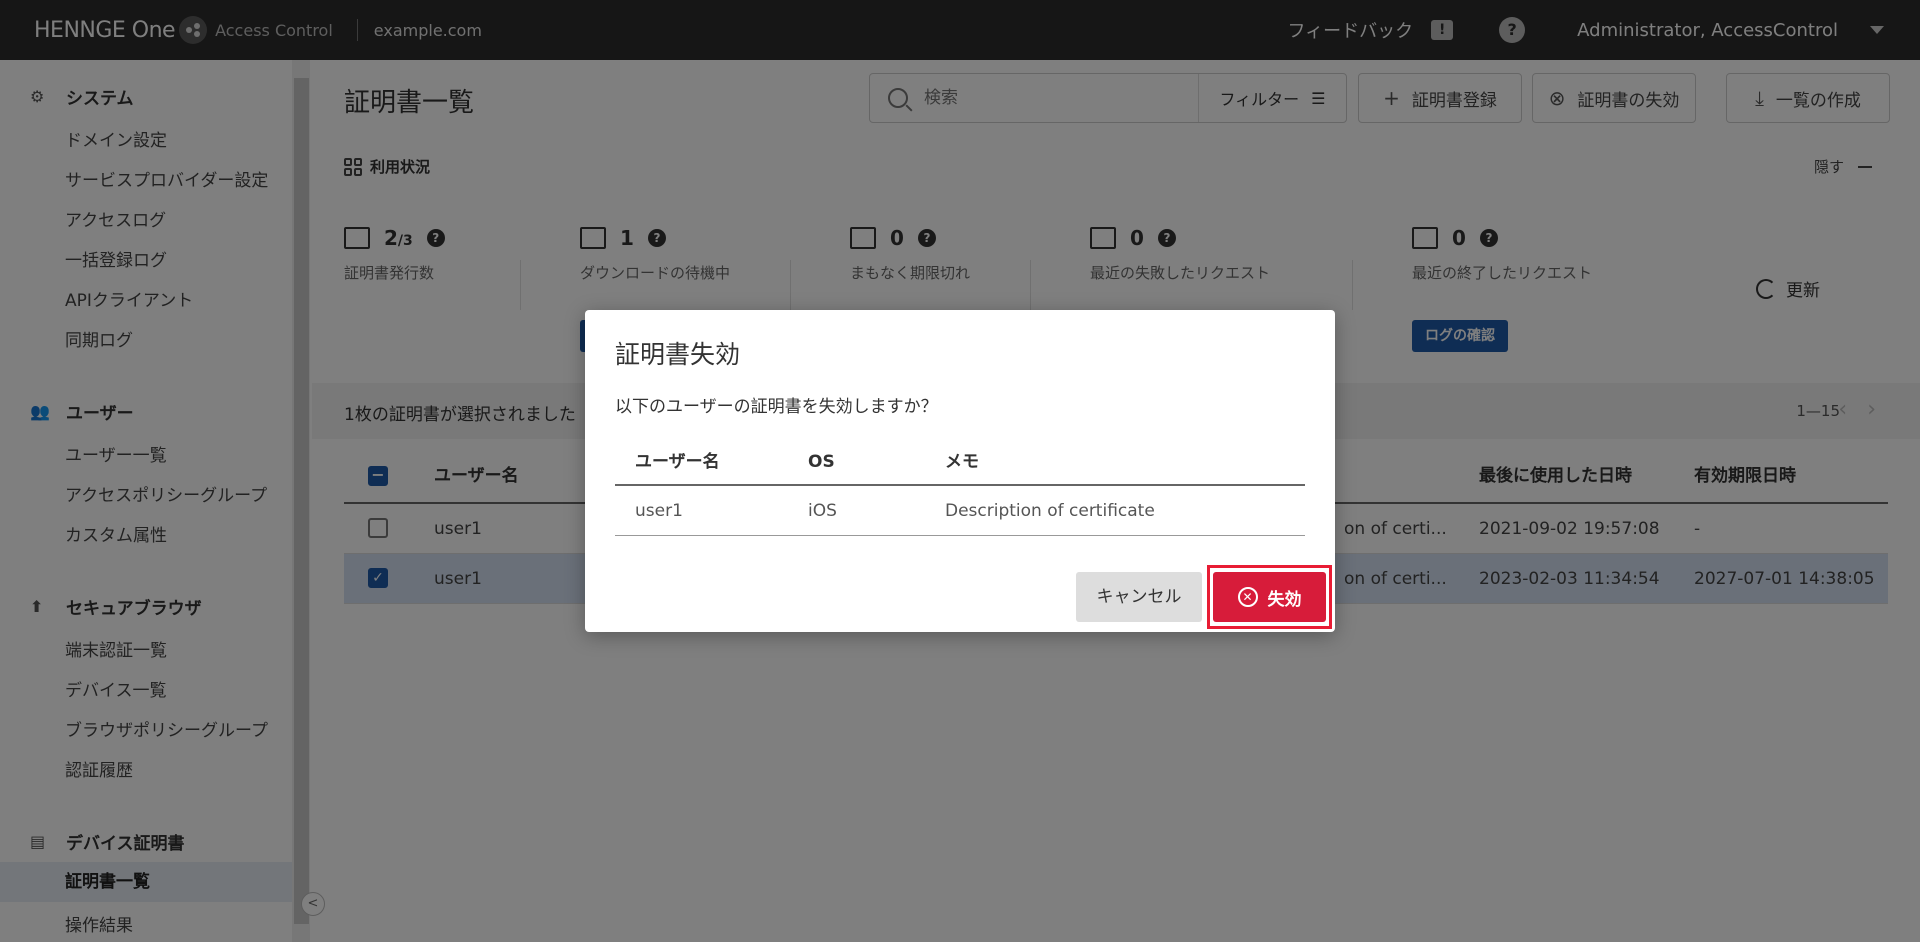 This screenshot has height=942, width=1920. Describe the element at coordinates (821, 462) in the screenshot. I see `col-os: OS` at that location.